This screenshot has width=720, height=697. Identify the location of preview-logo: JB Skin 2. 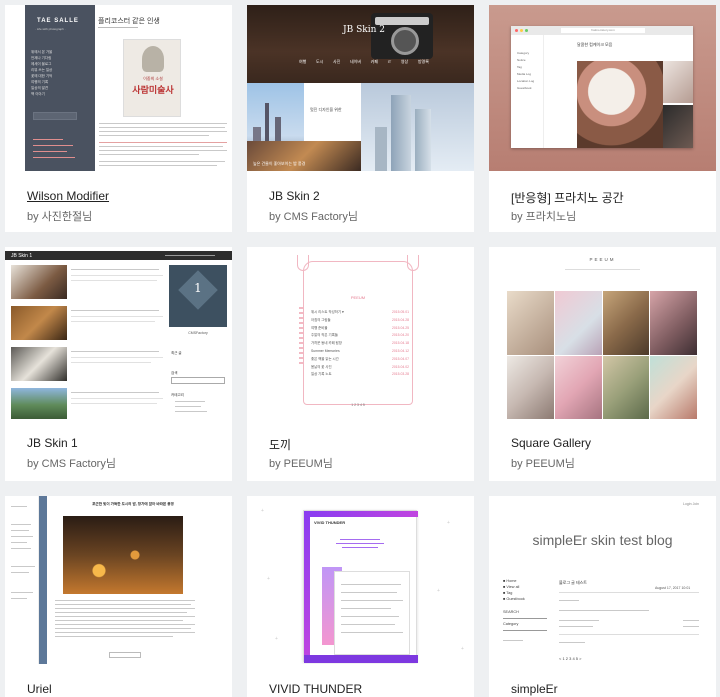
(364, 30).